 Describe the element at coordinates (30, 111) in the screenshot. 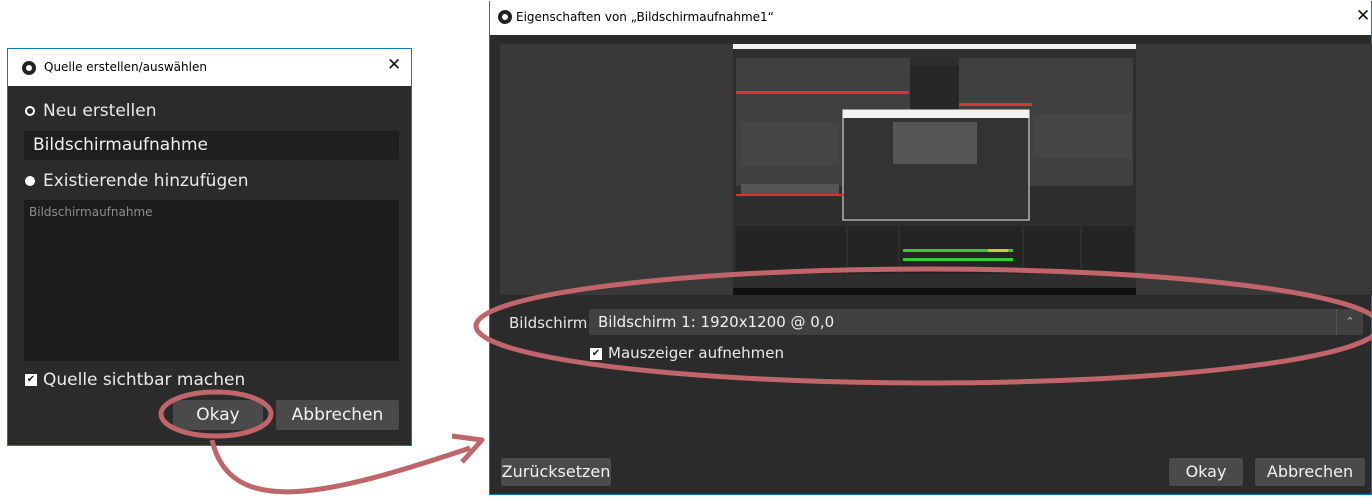

I see `radio-new-indicator` at that location.